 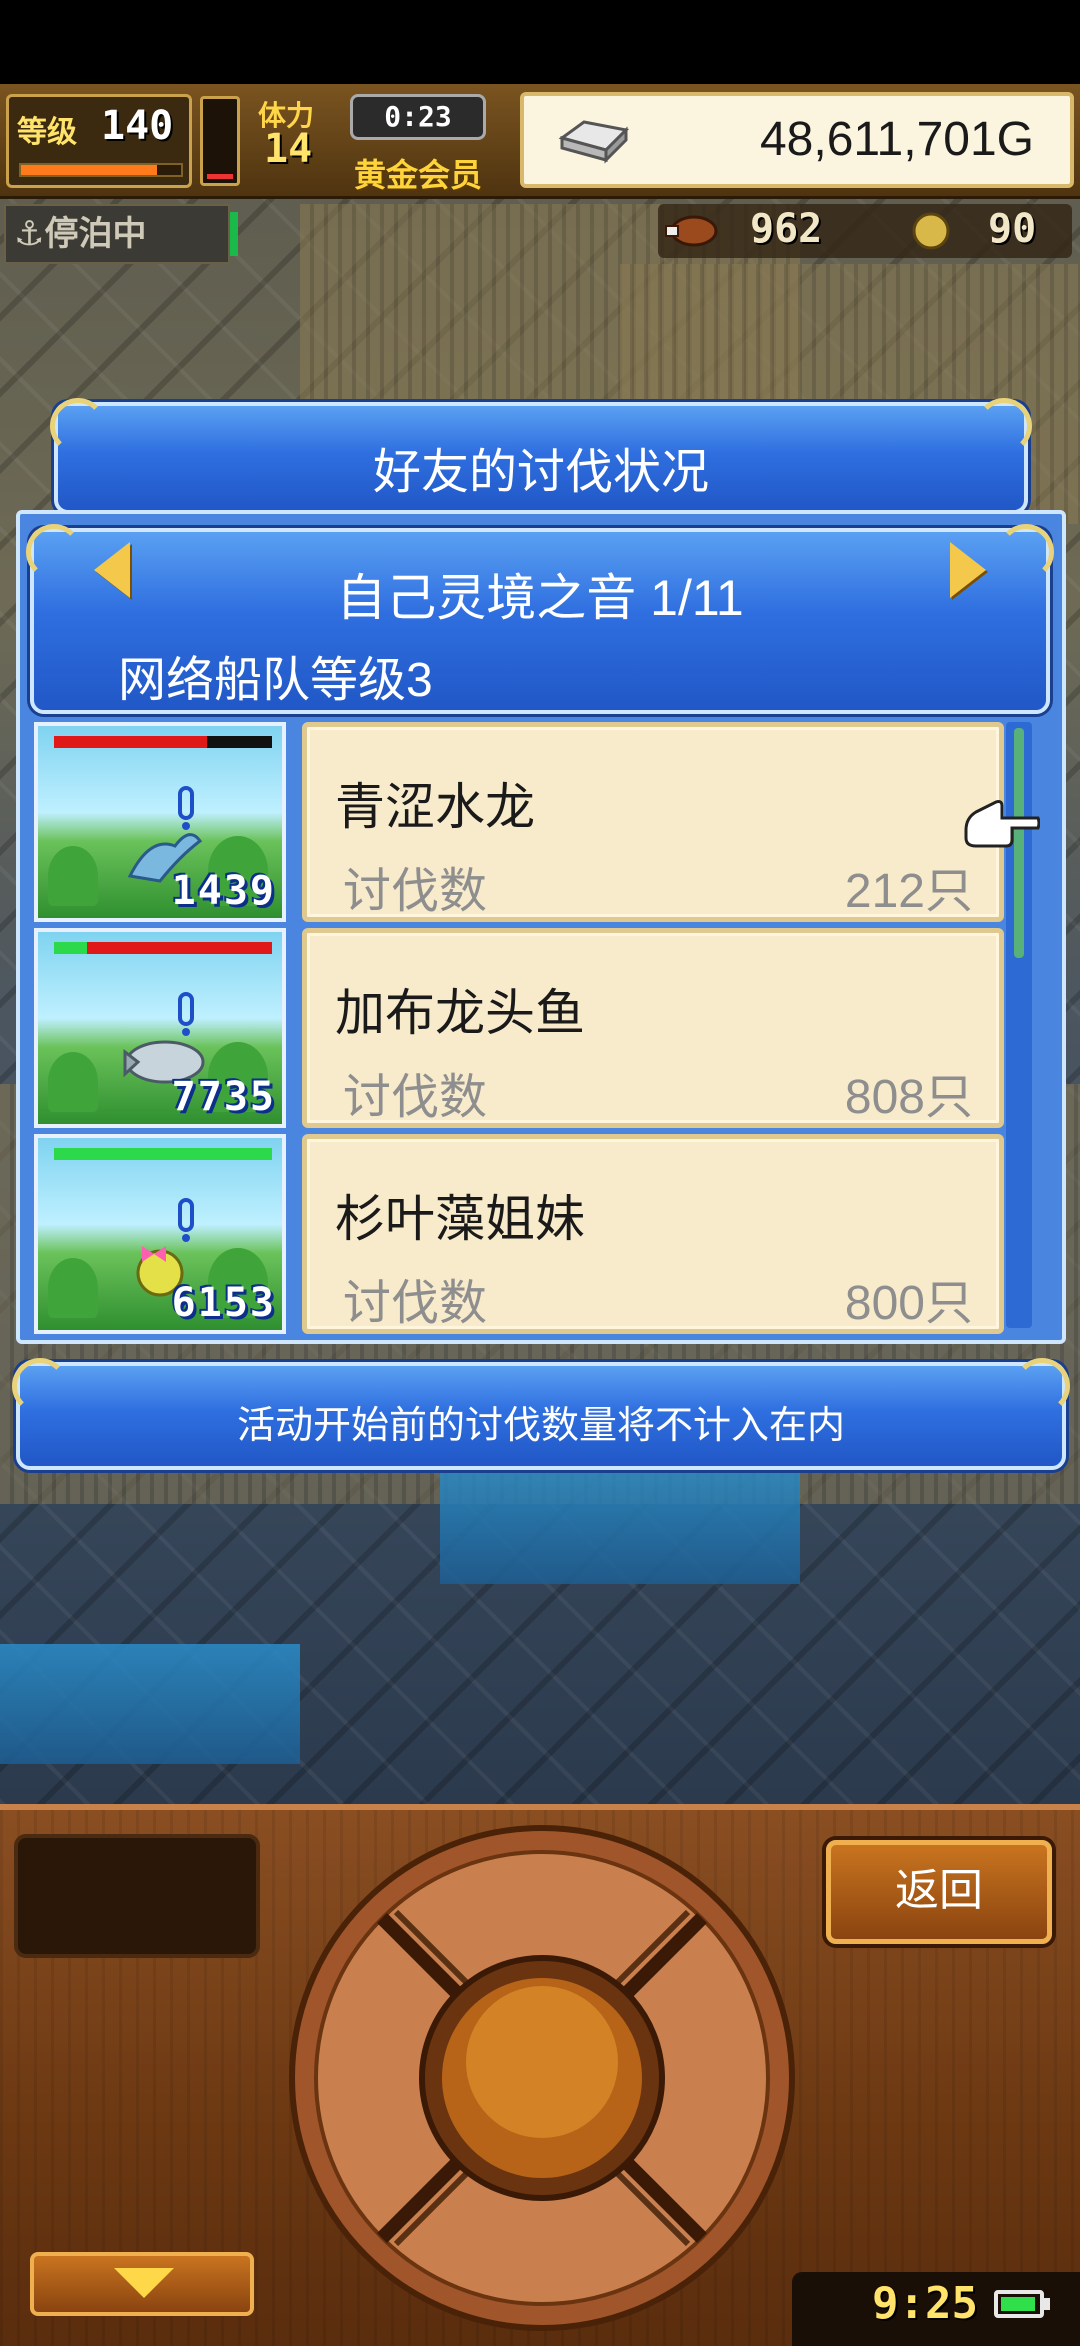 What do you see at coordinates (137, 126) in the screenshot?
I see `level-value: 140` at bounding box center [137, 126].